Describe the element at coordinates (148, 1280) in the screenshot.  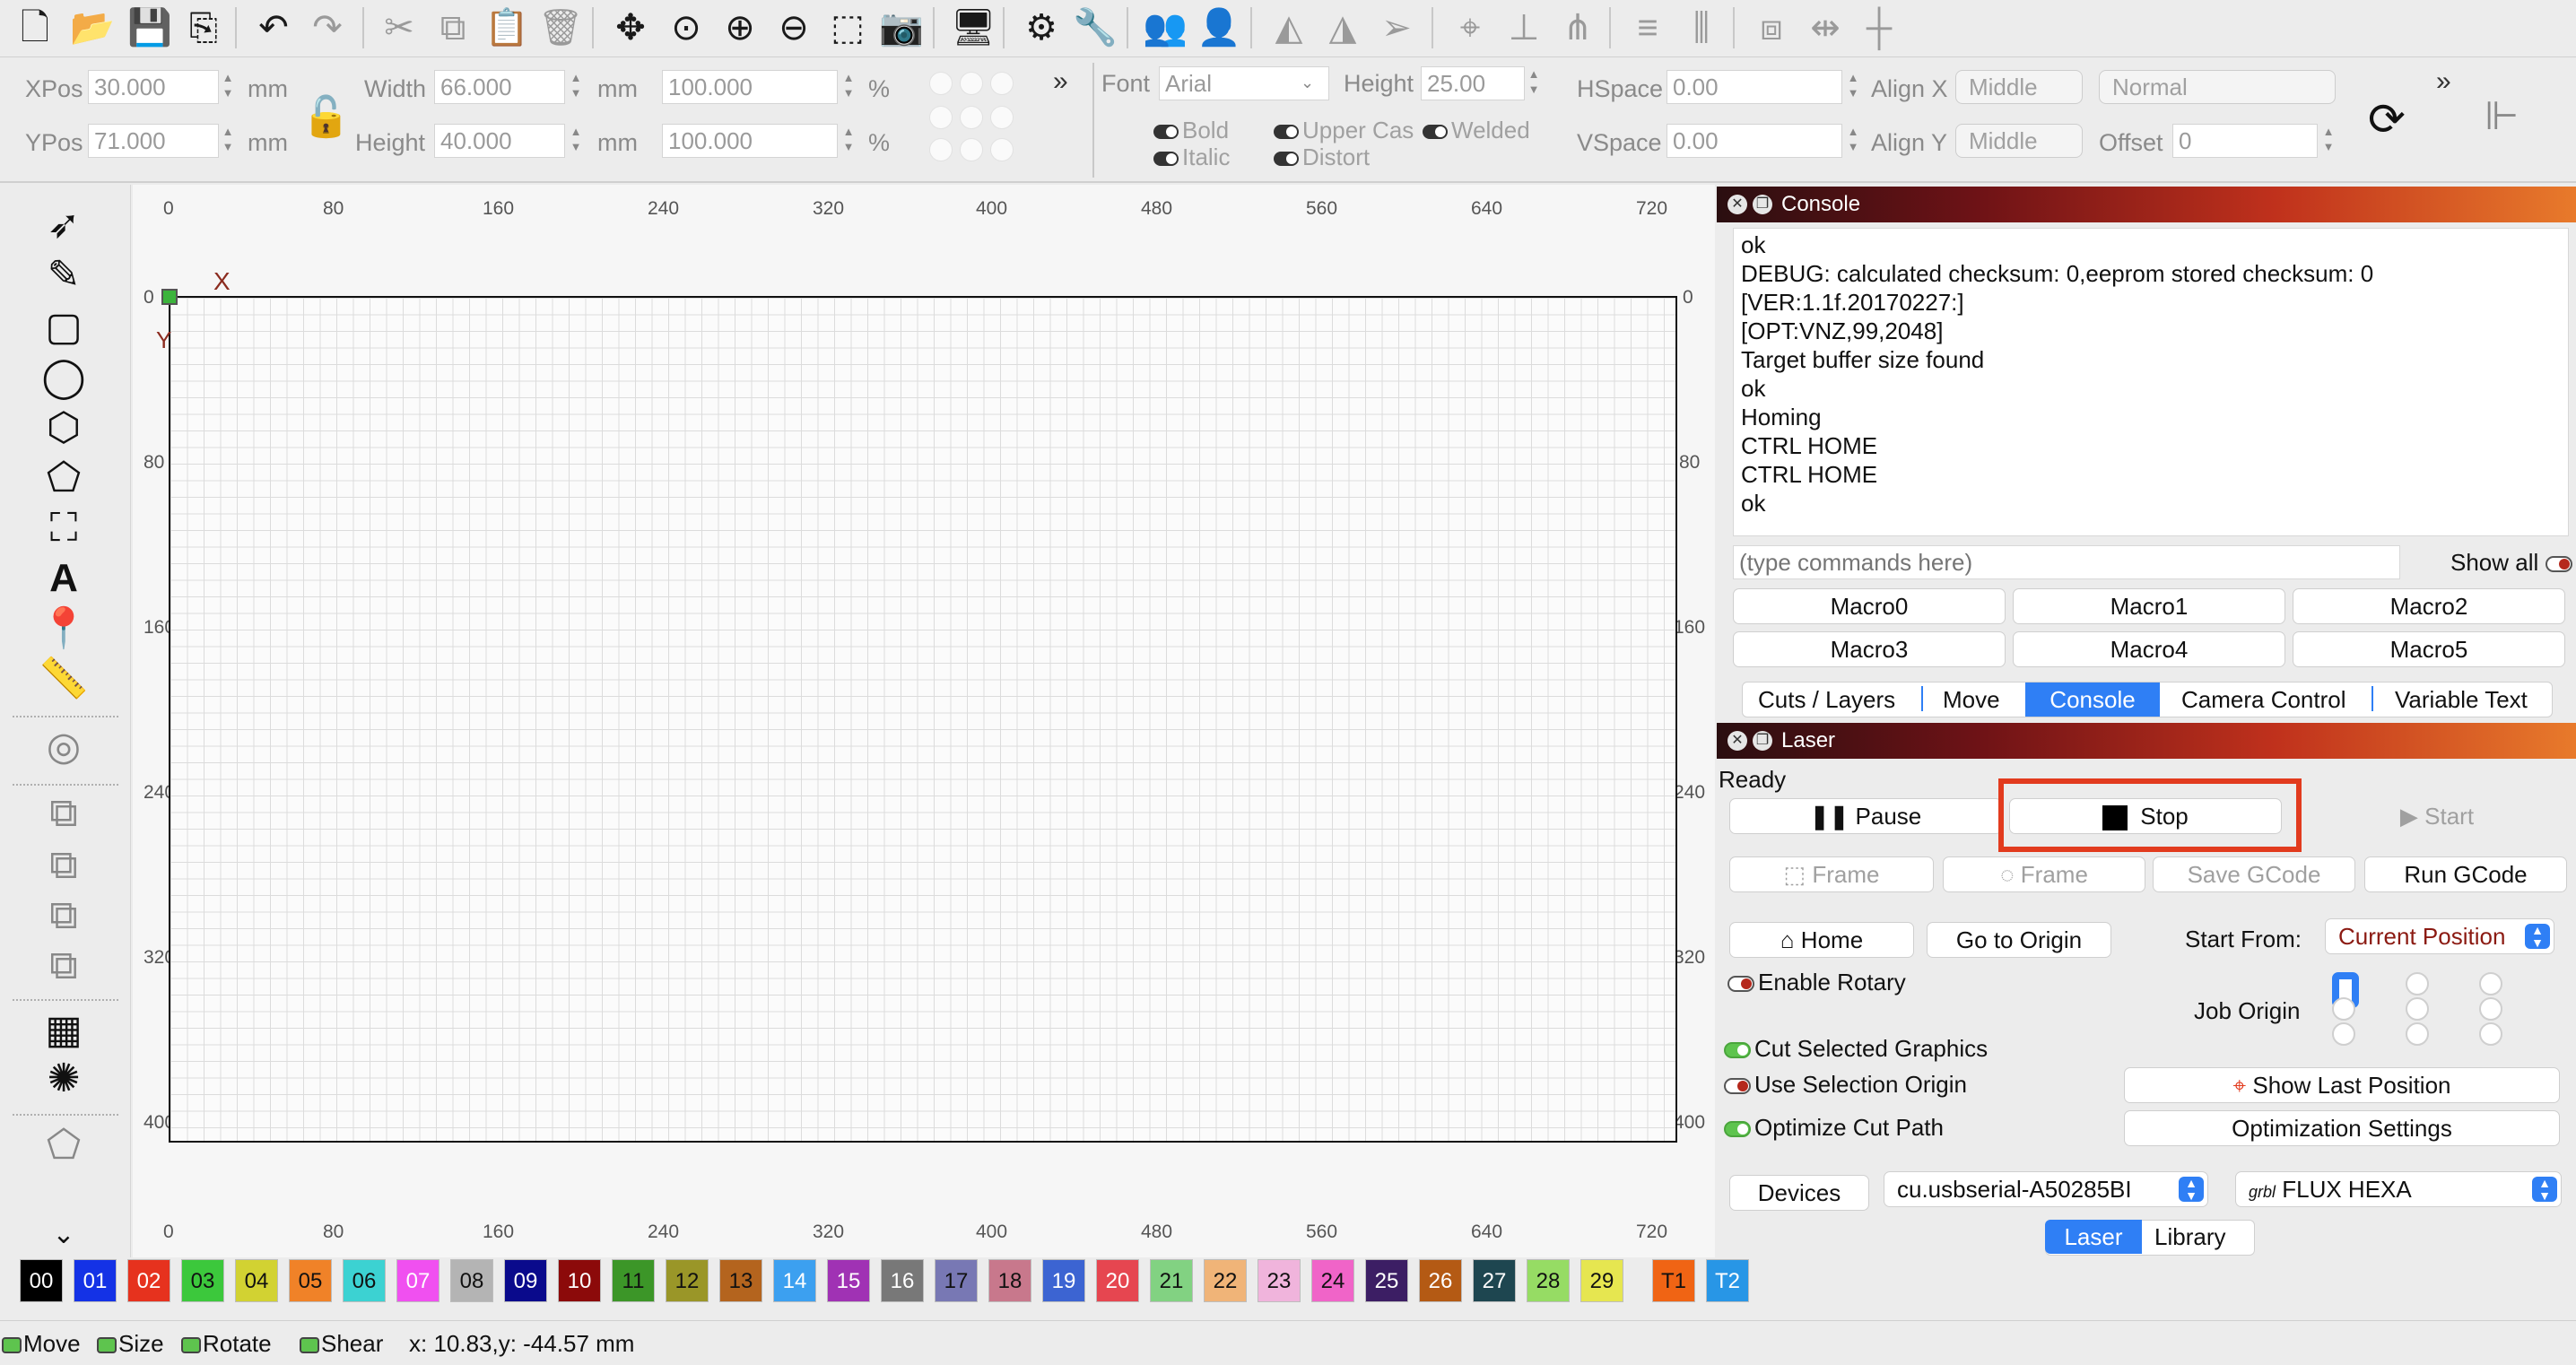
I see `color-swatch-02: 02` at that location.